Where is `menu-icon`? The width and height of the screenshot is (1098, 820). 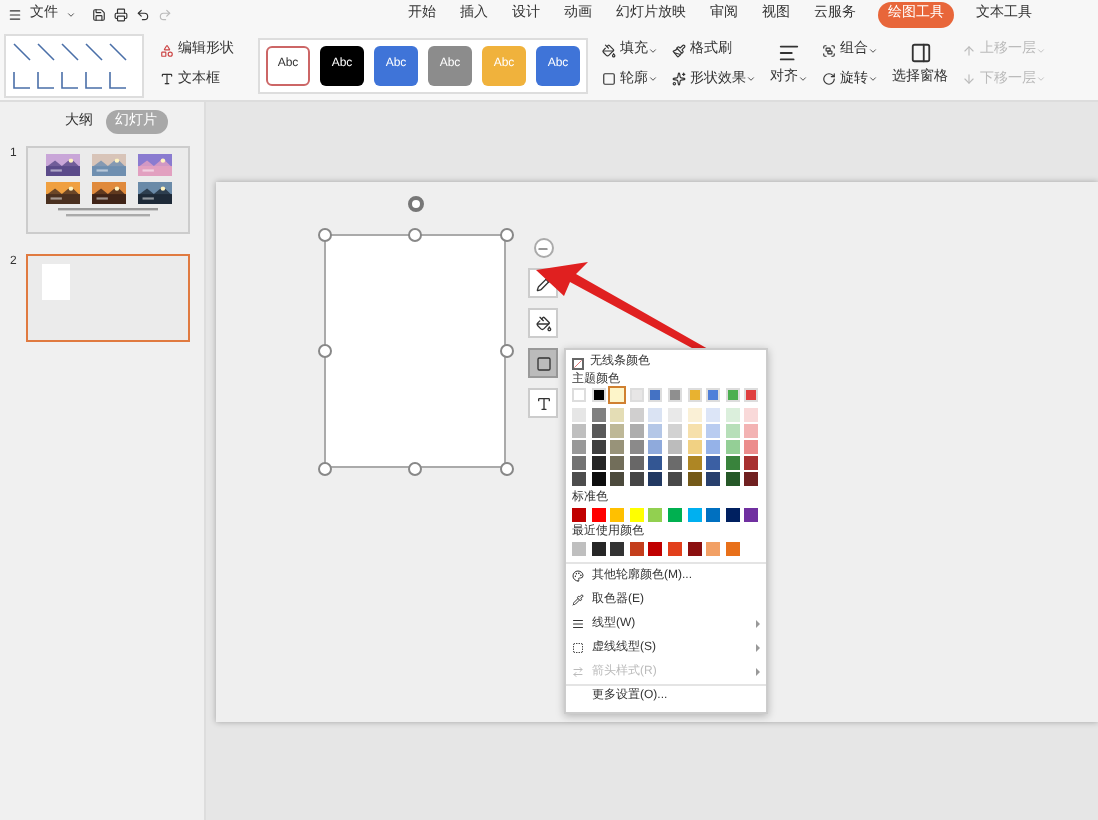 menu-icon is located at coordinates (15, 15).